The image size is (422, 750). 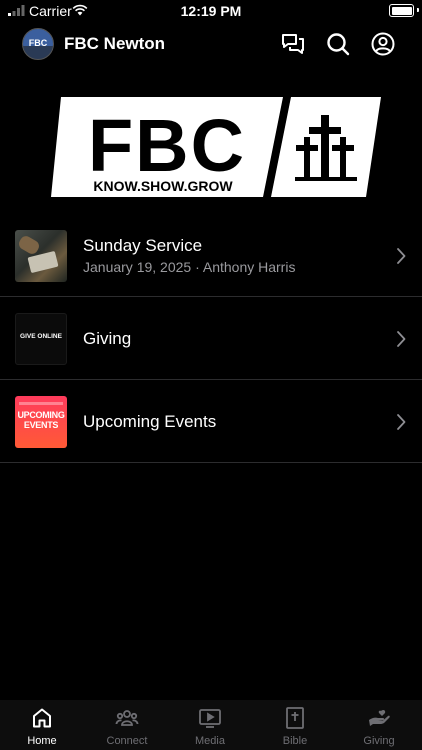 What do you see at coordinates (379, 717) in the screenshot?
I see `hand-giving-icon` at bounding box center [379, 717].